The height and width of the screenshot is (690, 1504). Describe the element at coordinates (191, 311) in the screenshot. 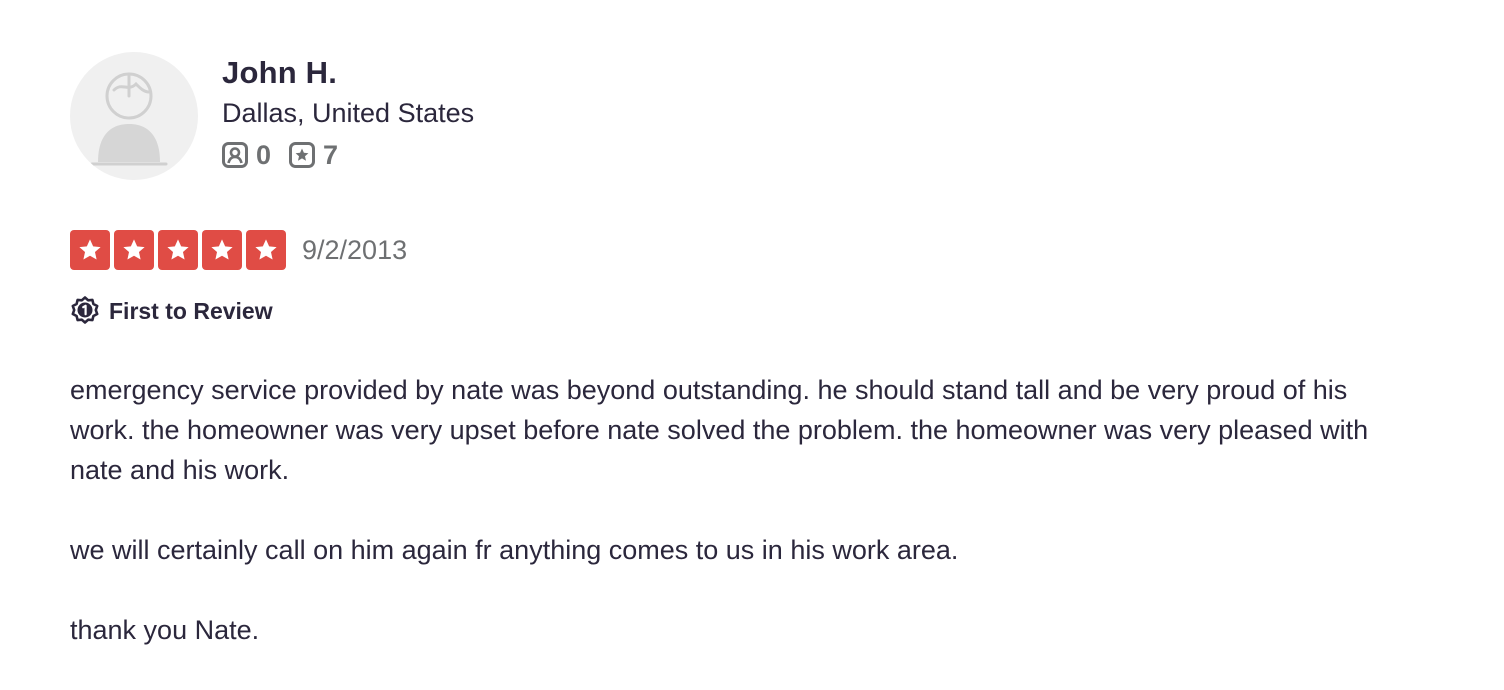

I see `badge-label: First to Review` at that location.